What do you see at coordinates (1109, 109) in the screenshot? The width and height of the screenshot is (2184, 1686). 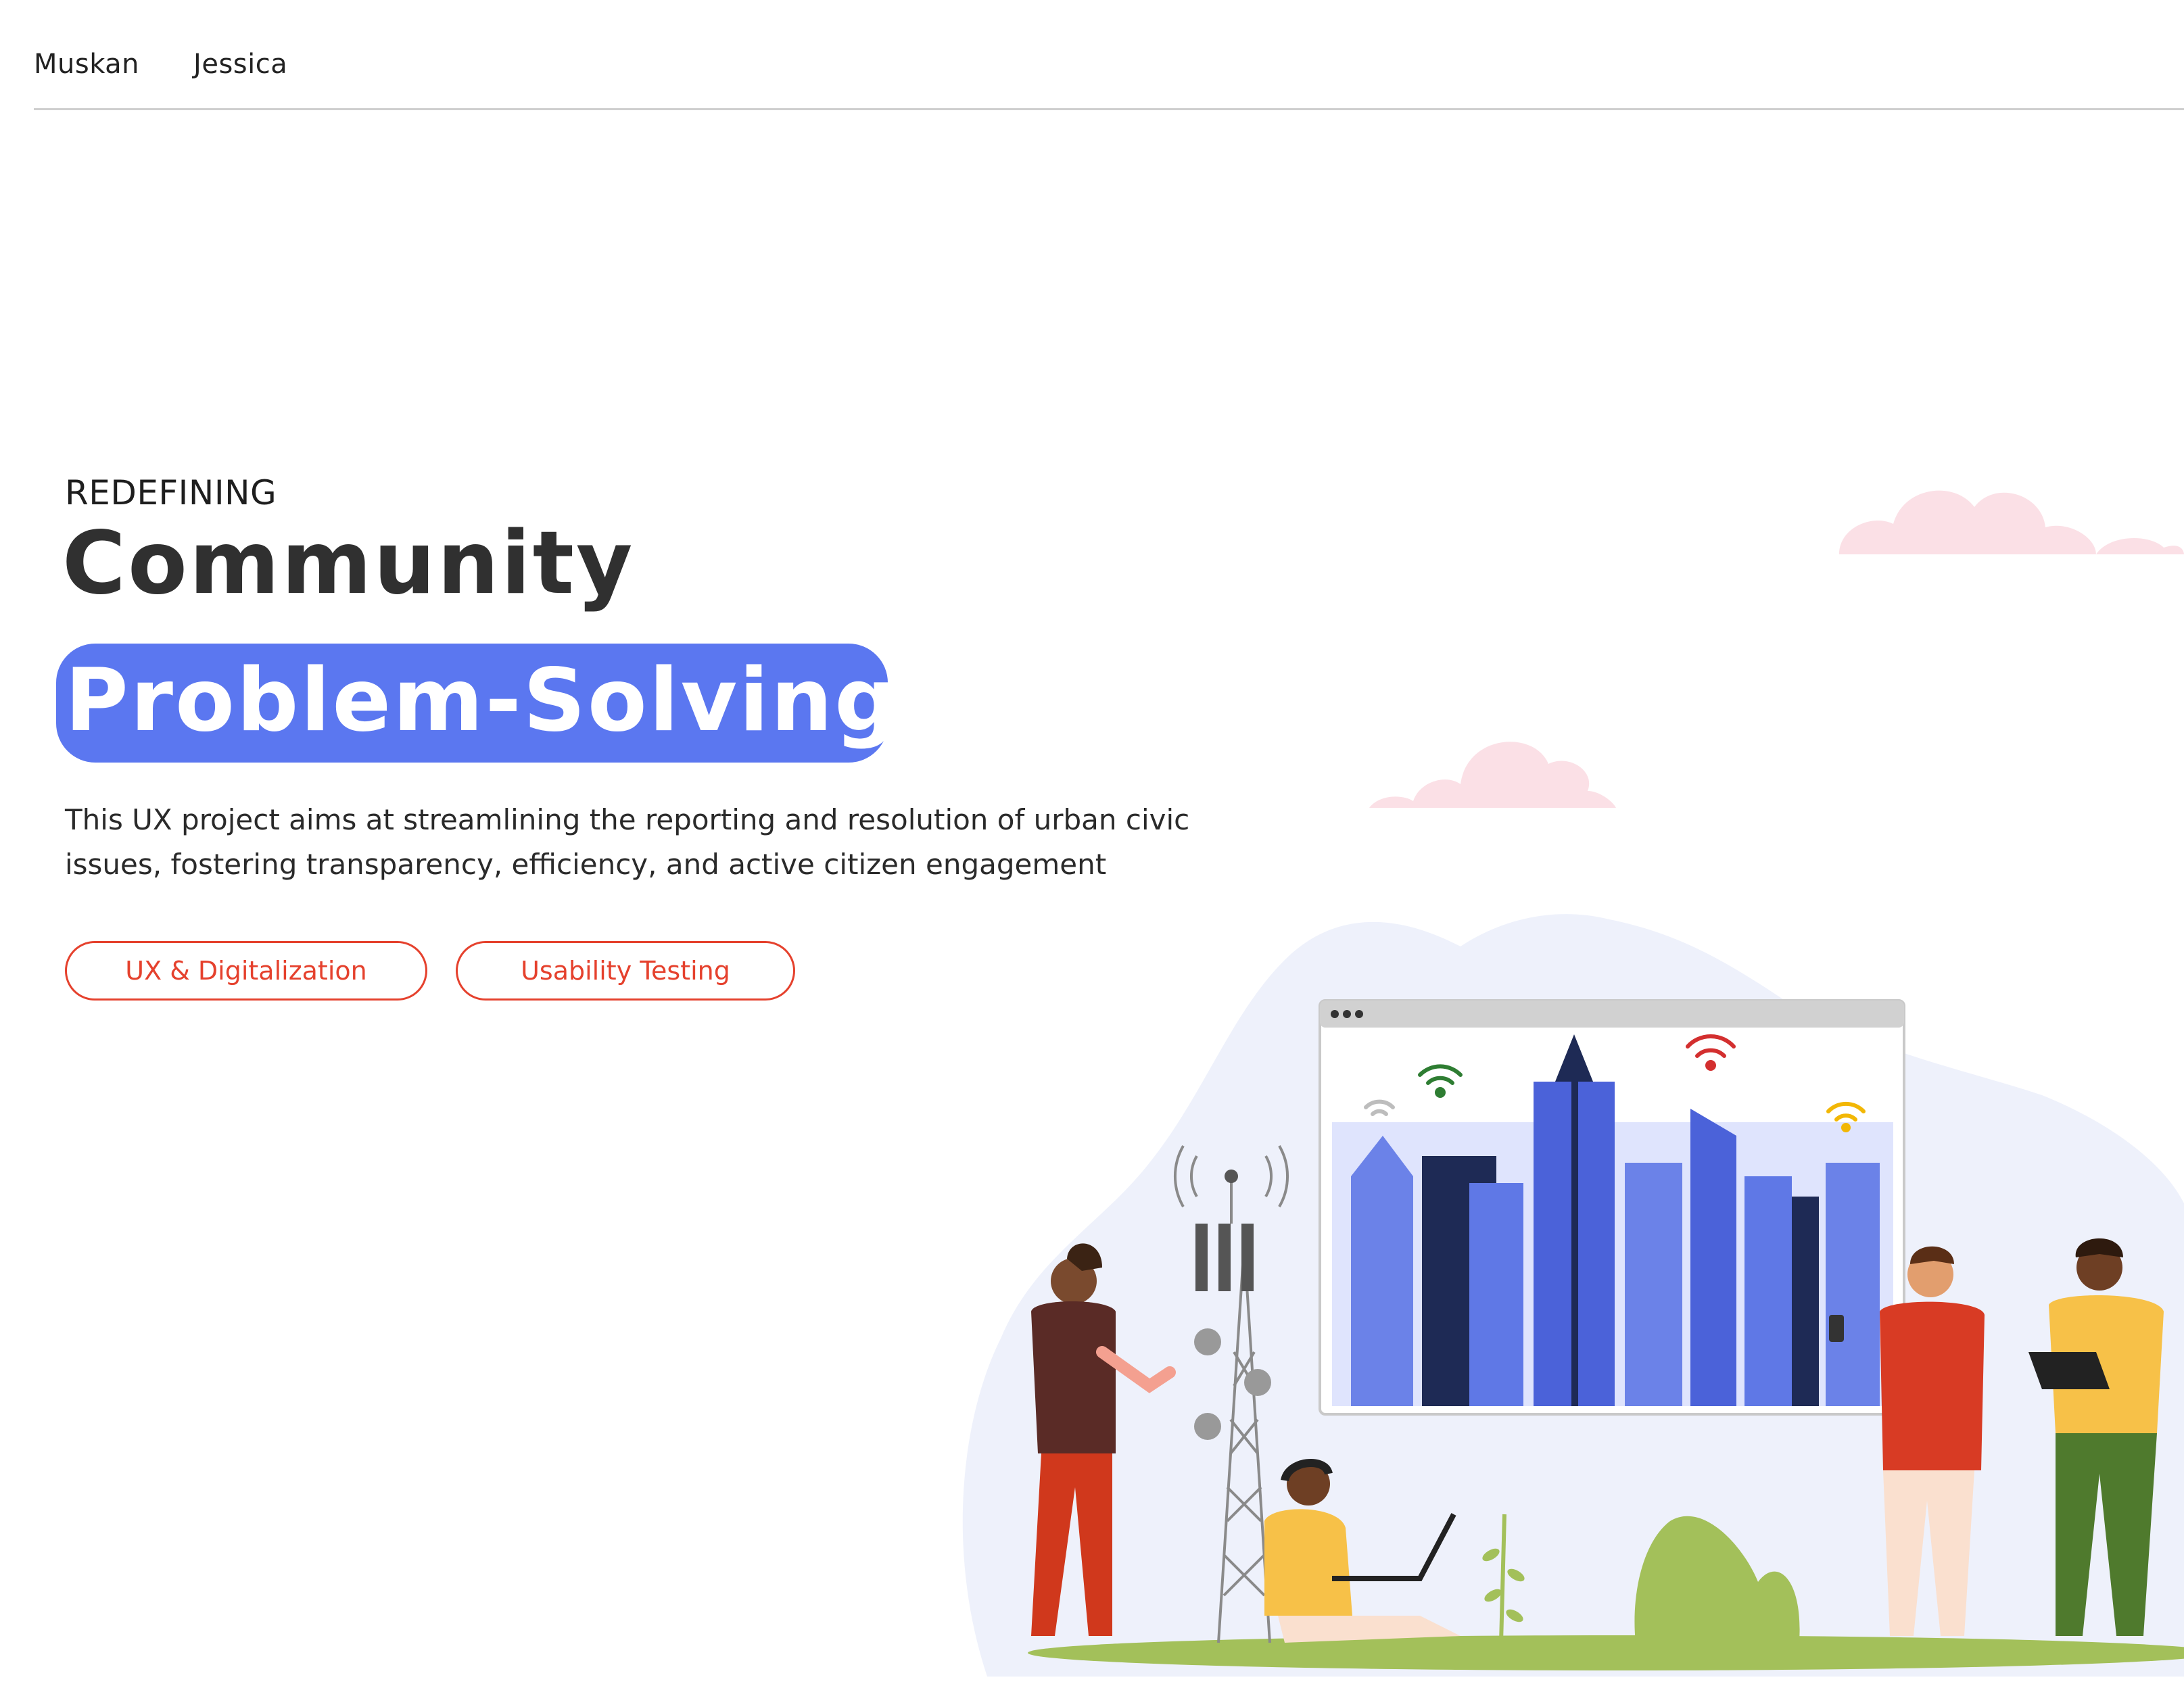 I see `nav-divider` at bounding box center [1109, 109].